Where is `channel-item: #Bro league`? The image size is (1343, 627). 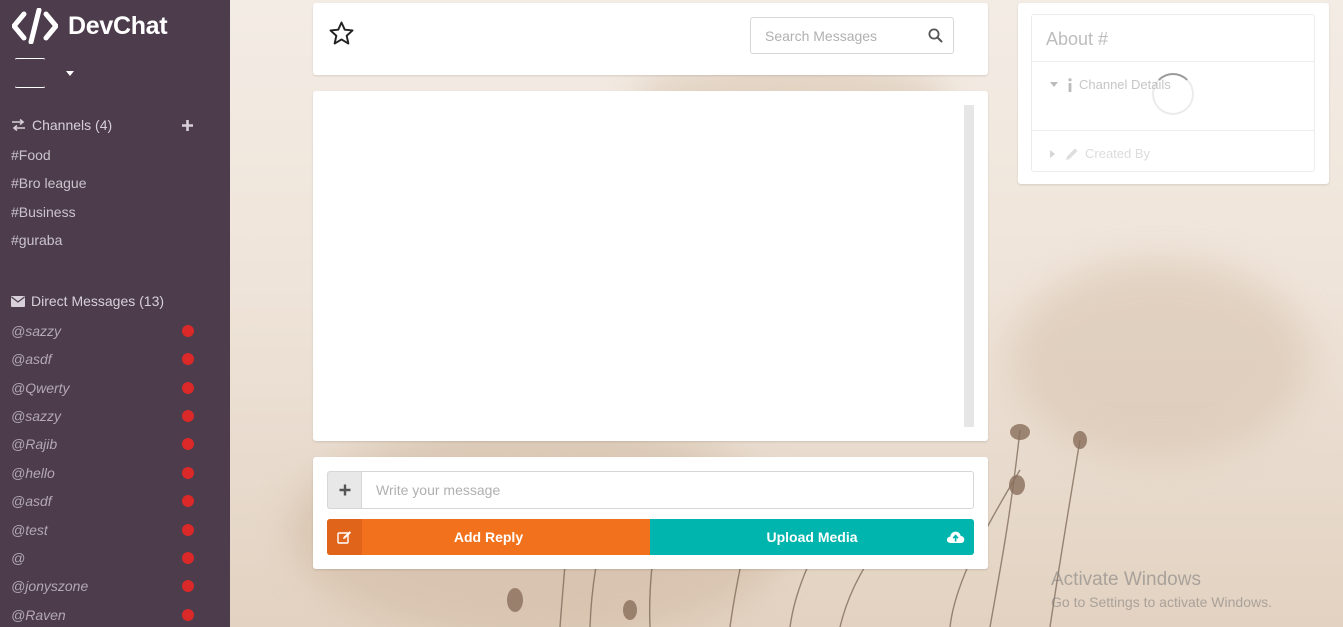
channel-item: #Bro league is located at coordinates (49, 183).